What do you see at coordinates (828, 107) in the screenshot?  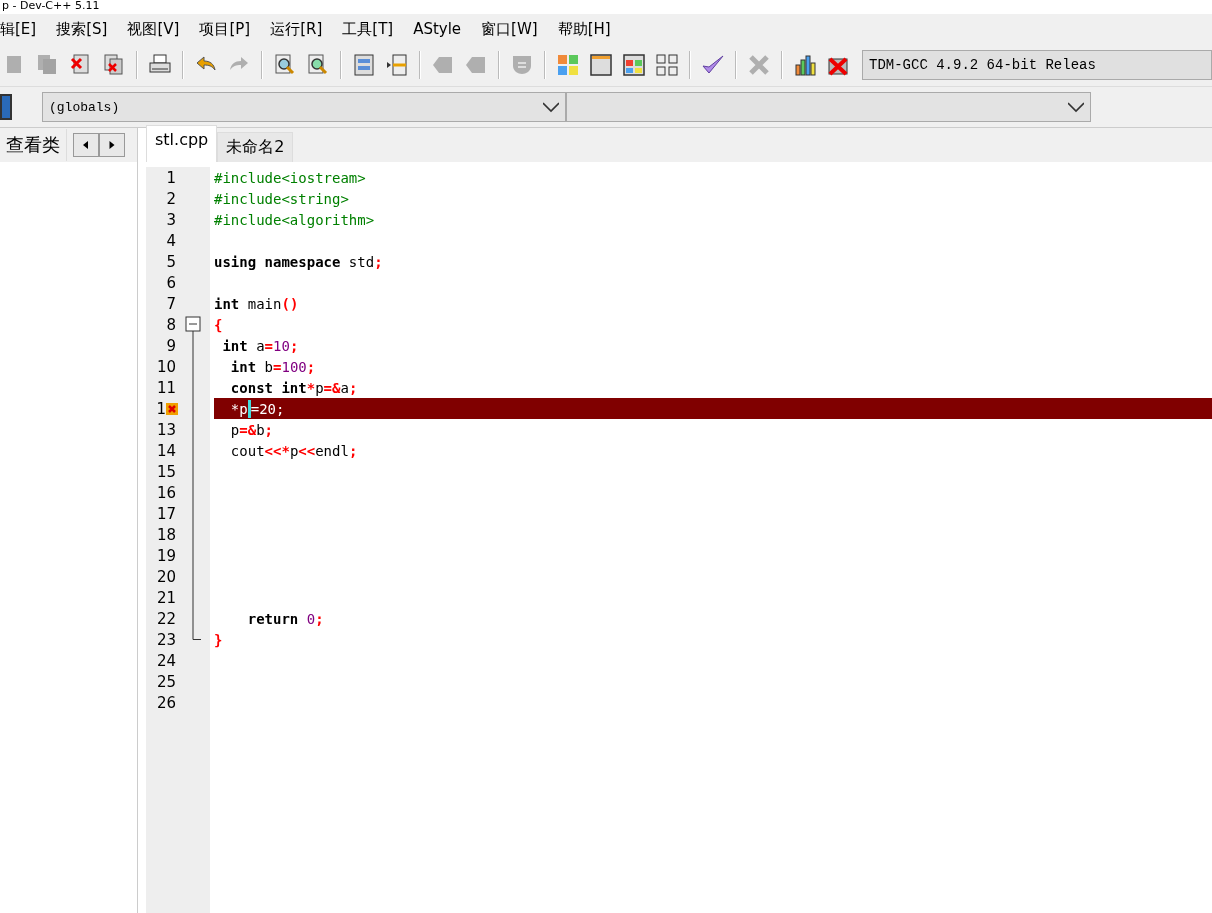 I see `member-select` at bounding box center [828, 107].